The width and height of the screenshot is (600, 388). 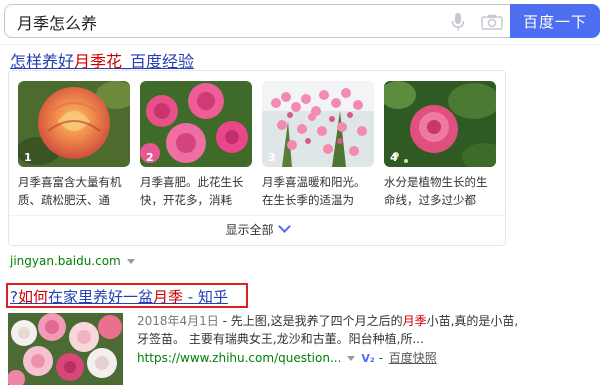 What do you see at coordinates (310, 321) in the screenshot?
I see `snippet-text: - 先上图,这是我养了四个月之后的` at bounding box center [310, 321].